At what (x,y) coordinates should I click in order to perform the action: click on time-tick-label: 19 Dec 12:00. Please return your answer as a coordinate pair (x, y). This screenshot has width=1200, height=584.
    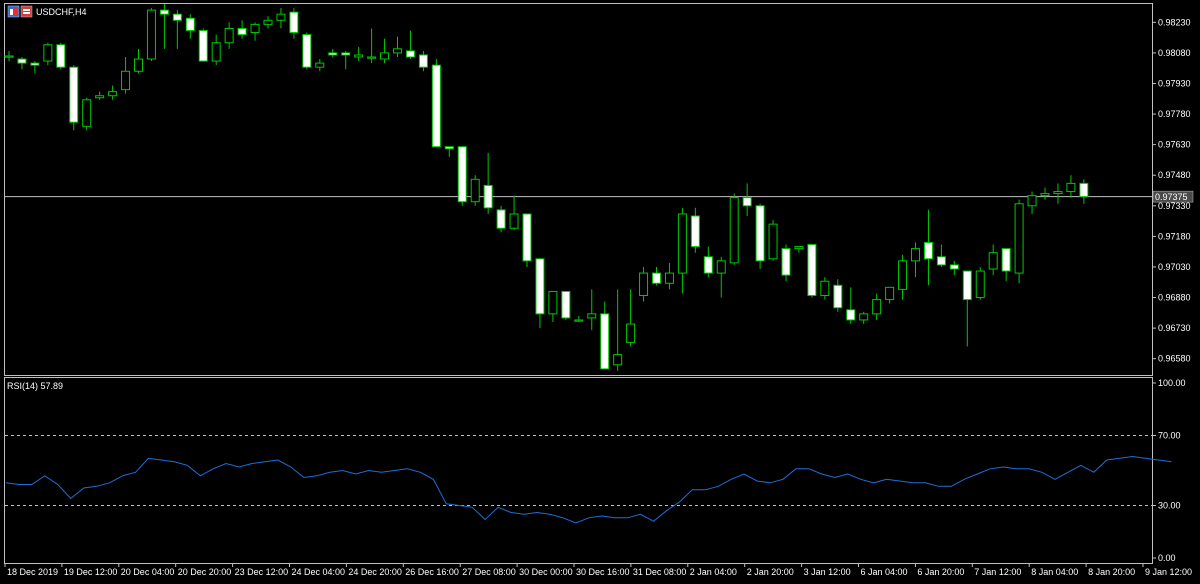
    Looking at the image, I should click on (91, 572).